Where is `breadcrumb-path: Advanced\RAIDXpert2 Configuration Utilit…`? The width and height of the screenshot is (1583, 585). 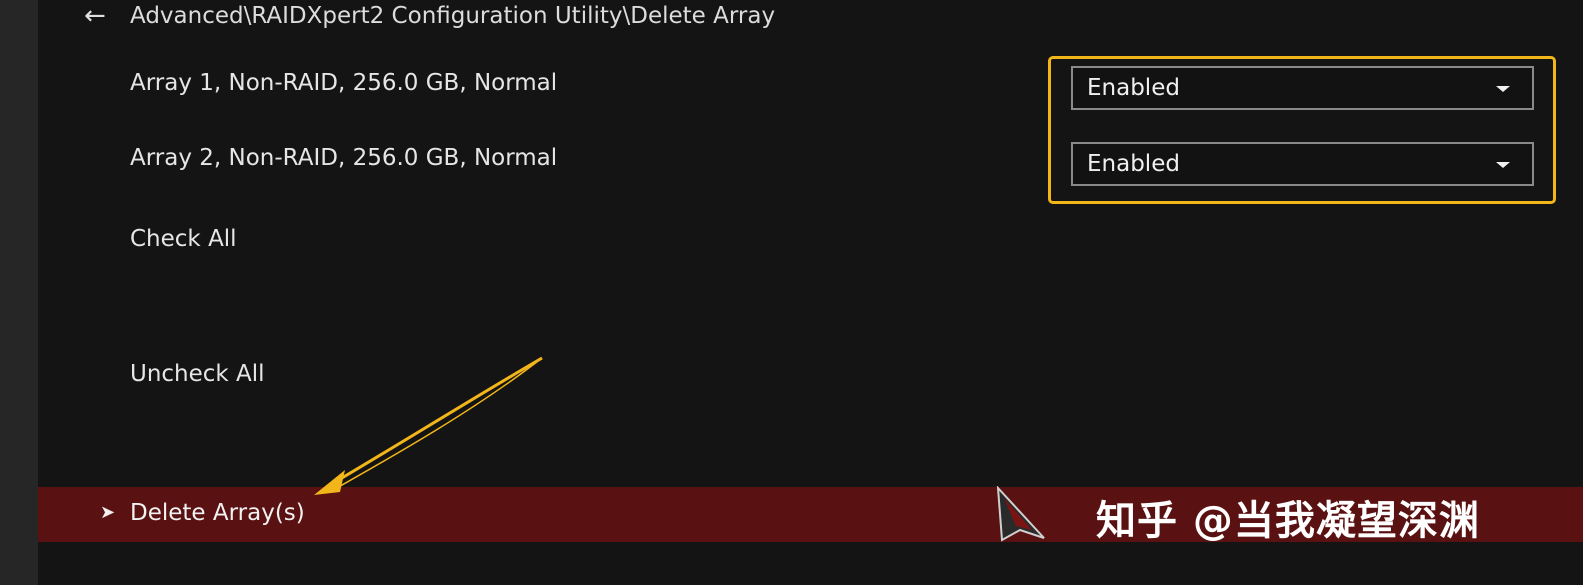 breadcrumb-path: Advanced\RAIDXpert2 Configuration Utilit… is located at coordinates (453, 16).